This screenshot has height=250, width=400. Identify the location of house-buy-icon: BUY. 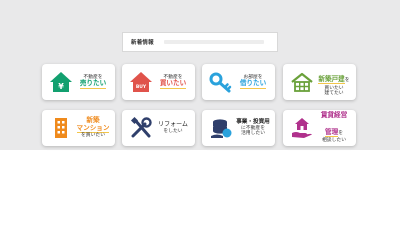
(141, 82).